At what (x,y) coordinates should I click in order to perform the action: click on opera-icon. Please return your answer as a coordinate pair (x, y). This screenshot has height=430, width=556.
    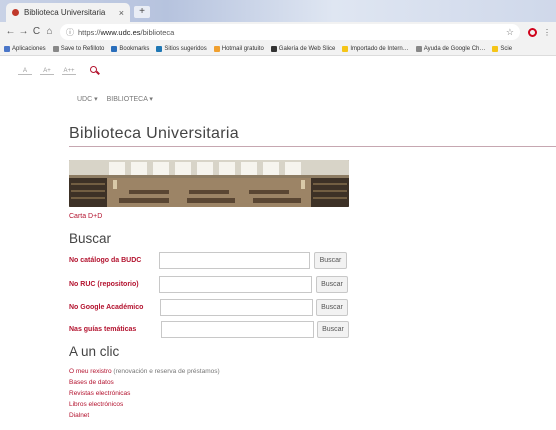
    Looking at the image, I should click on (532, 32).